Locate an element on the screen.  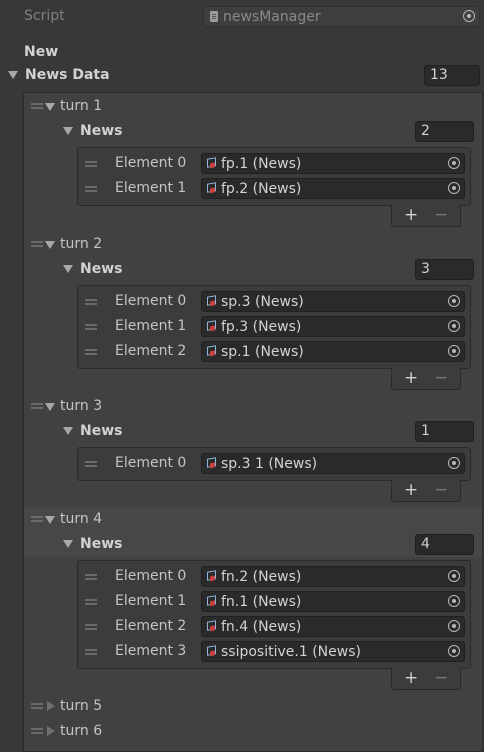
script-field: newsManager is located at coordinates (341, 16).